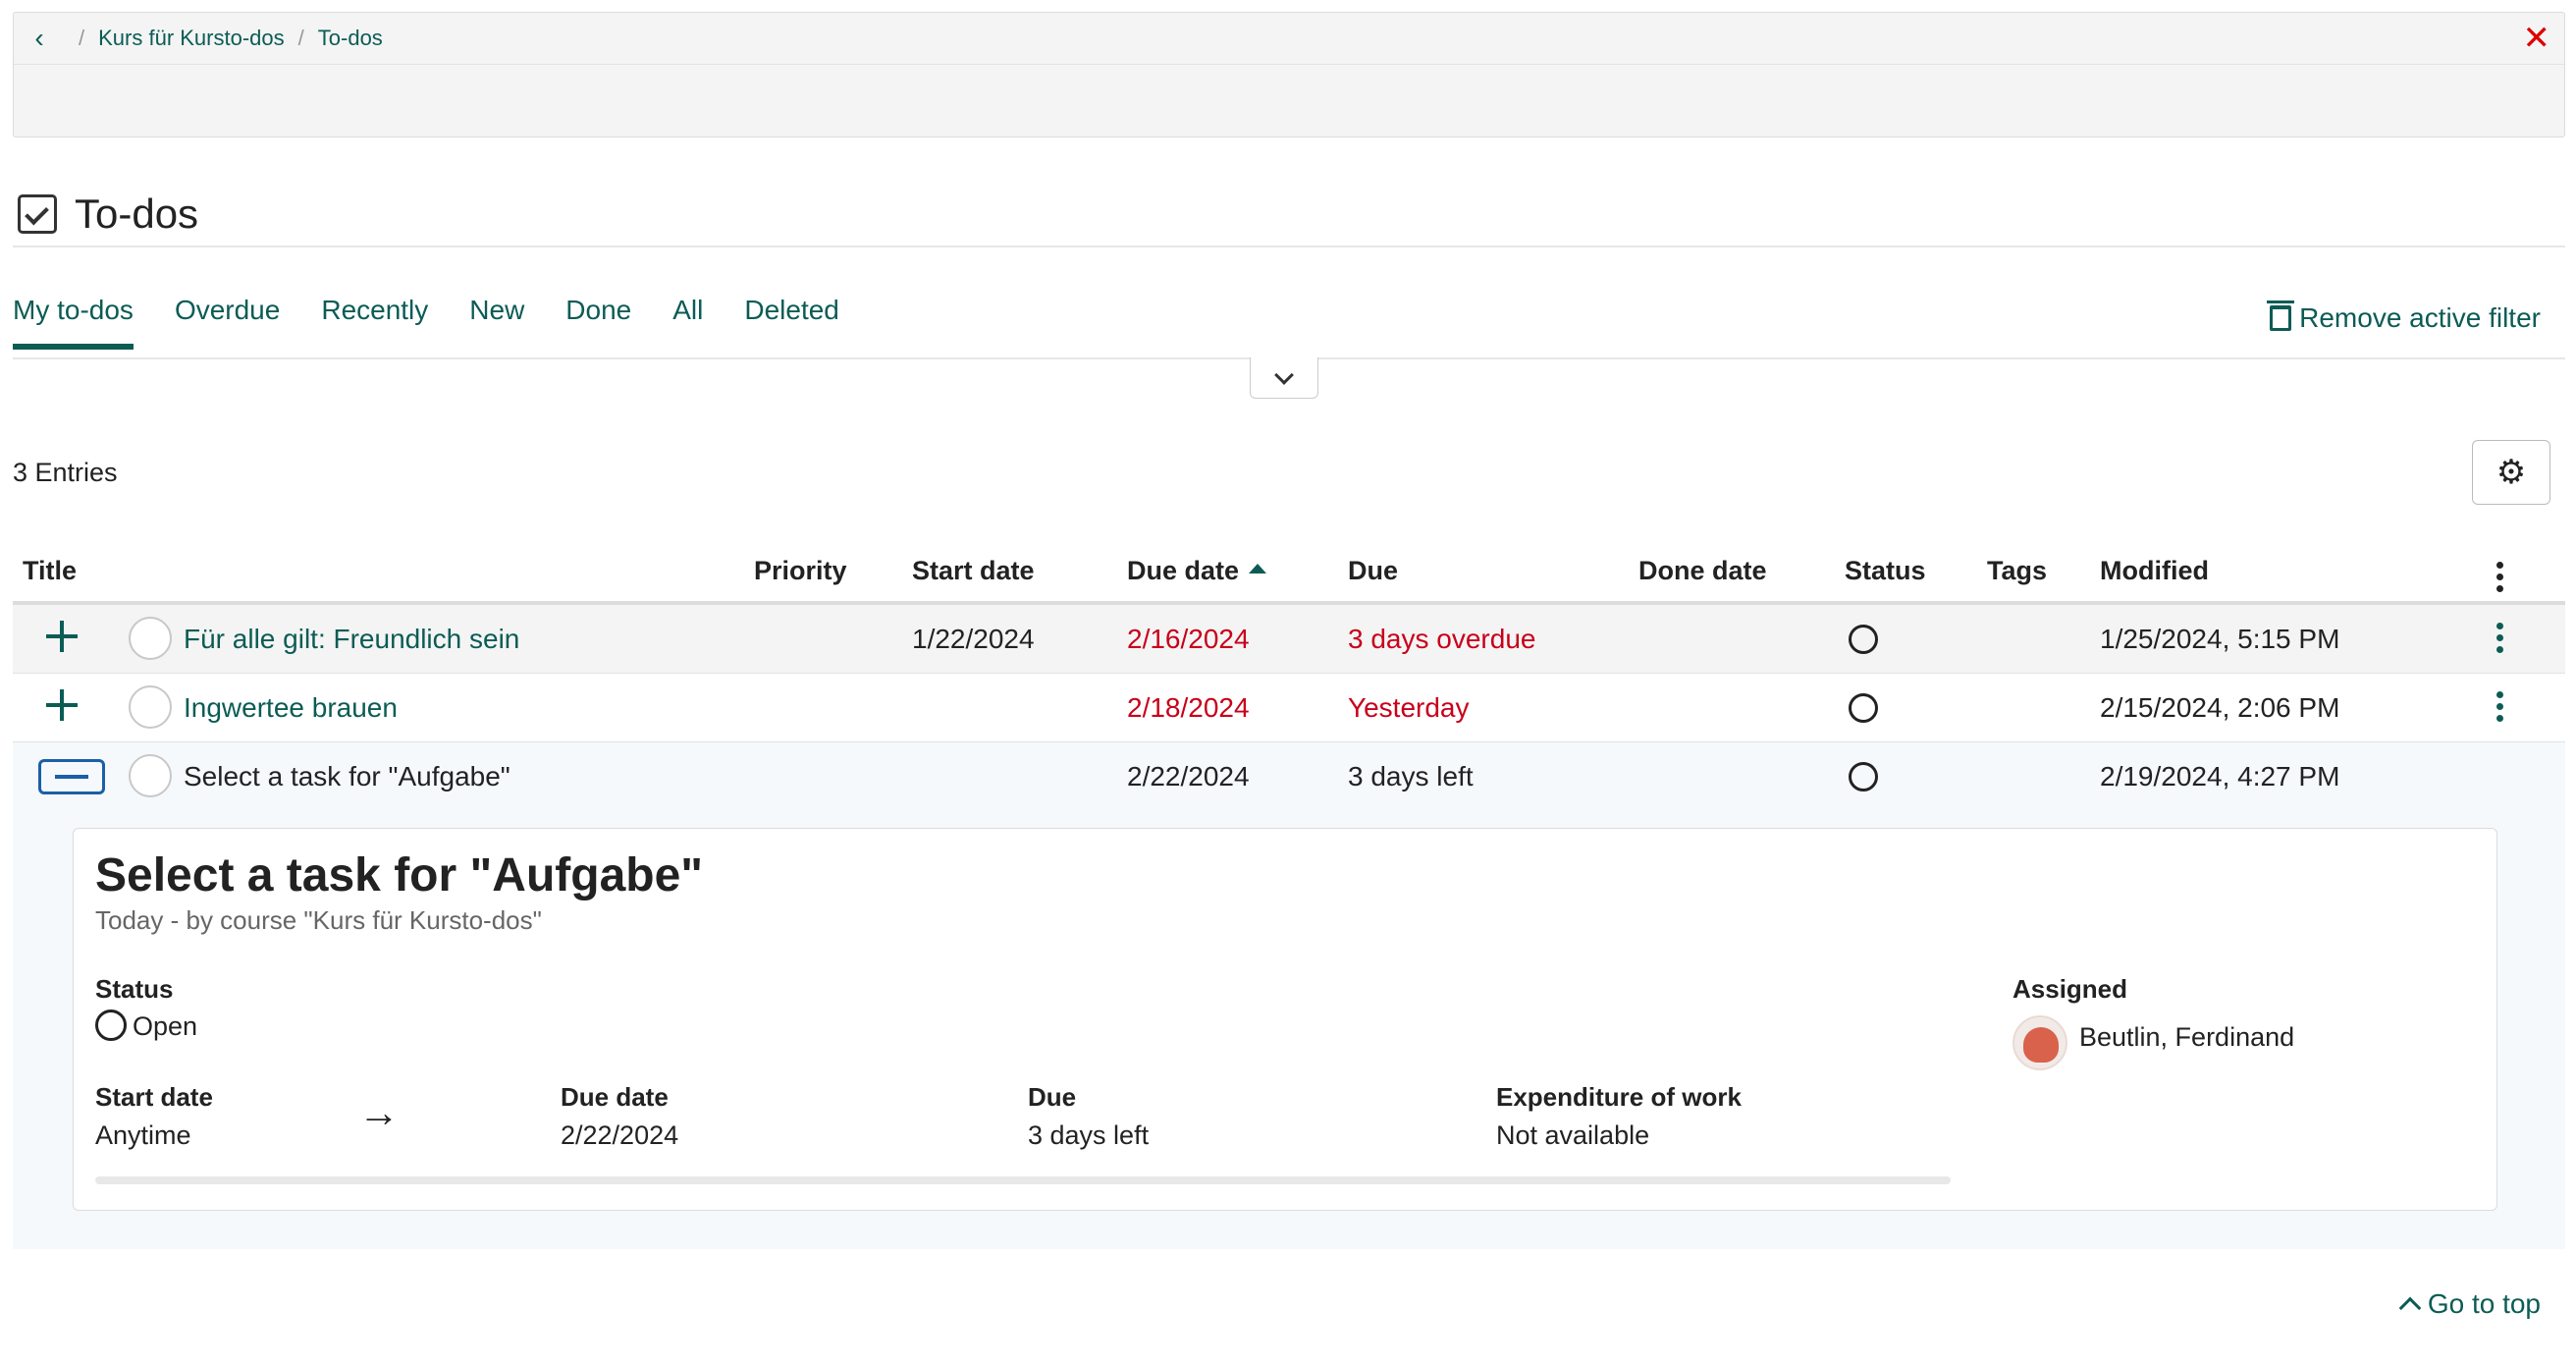 Image resolution: width=2576 pixels, height=1365 pixels. I want to click on trash-icon, so click(2281, 315).